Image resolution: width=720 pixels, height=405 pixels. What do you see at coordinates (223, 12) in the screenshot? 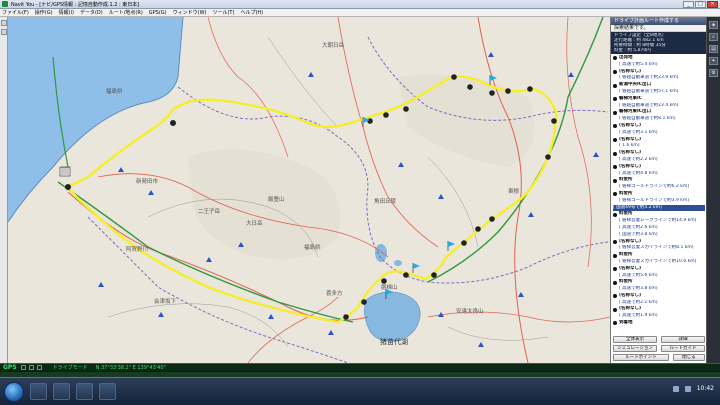
I see `menu-tools: ツール(T)` at bounding box center [223, 12].